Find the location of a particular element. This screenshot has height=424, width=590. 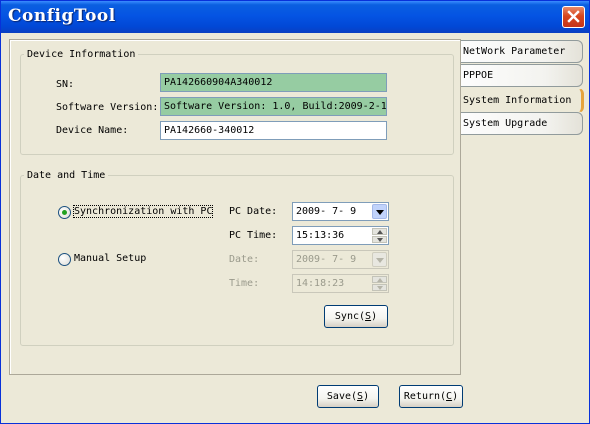

tab-label: System Information is located at coordinates (517, 100).